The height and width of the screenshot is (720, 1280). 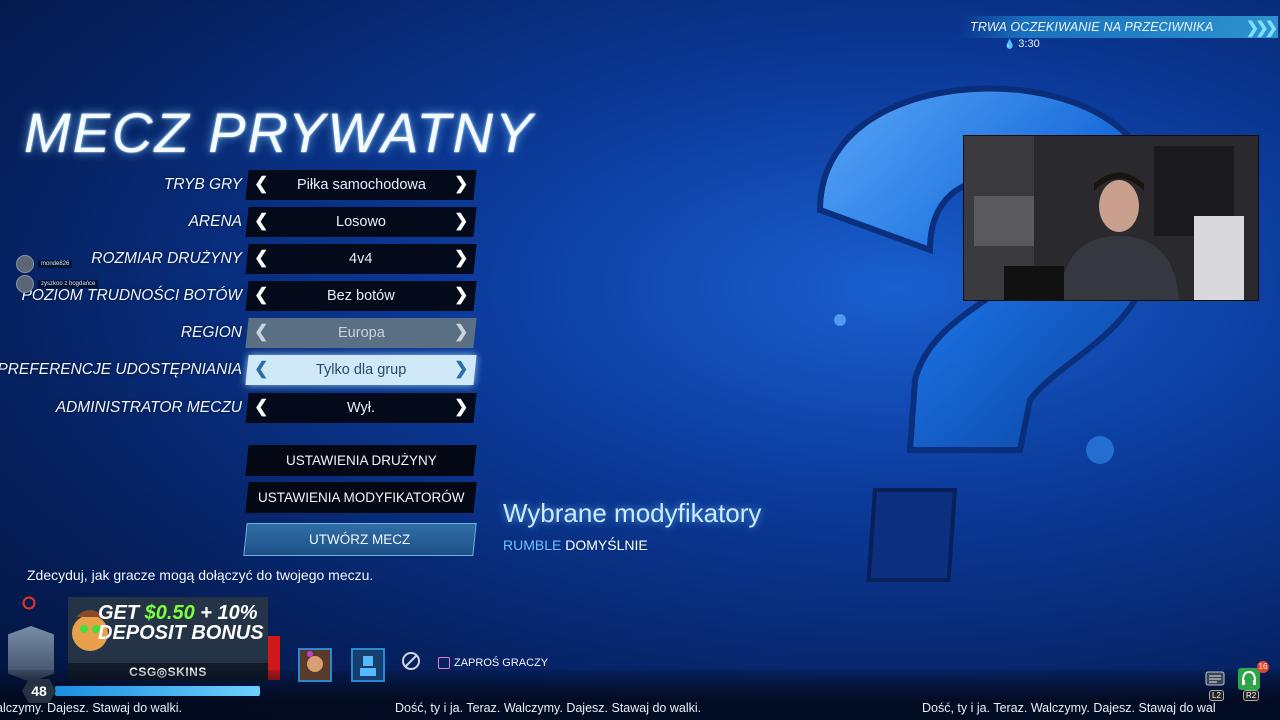 I want to click on matchmaking-status-text: TRWA OCZEKIWANIE NA PRZECIWNIKA, so click(x=1092, y=27).